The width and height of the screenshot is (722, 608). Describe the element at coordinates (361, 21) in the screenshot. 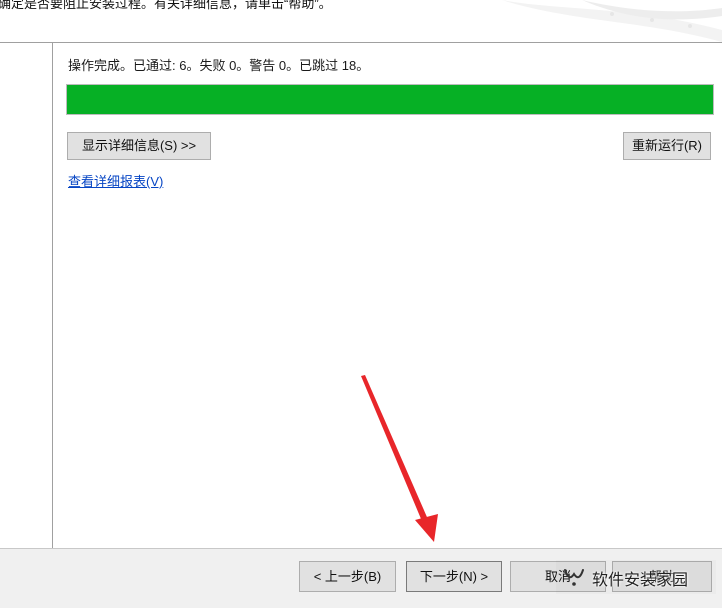

I see `wizard-header: 确定是否要阻止安装过程。有关详细信息，请单击“帮助”。` at that location.